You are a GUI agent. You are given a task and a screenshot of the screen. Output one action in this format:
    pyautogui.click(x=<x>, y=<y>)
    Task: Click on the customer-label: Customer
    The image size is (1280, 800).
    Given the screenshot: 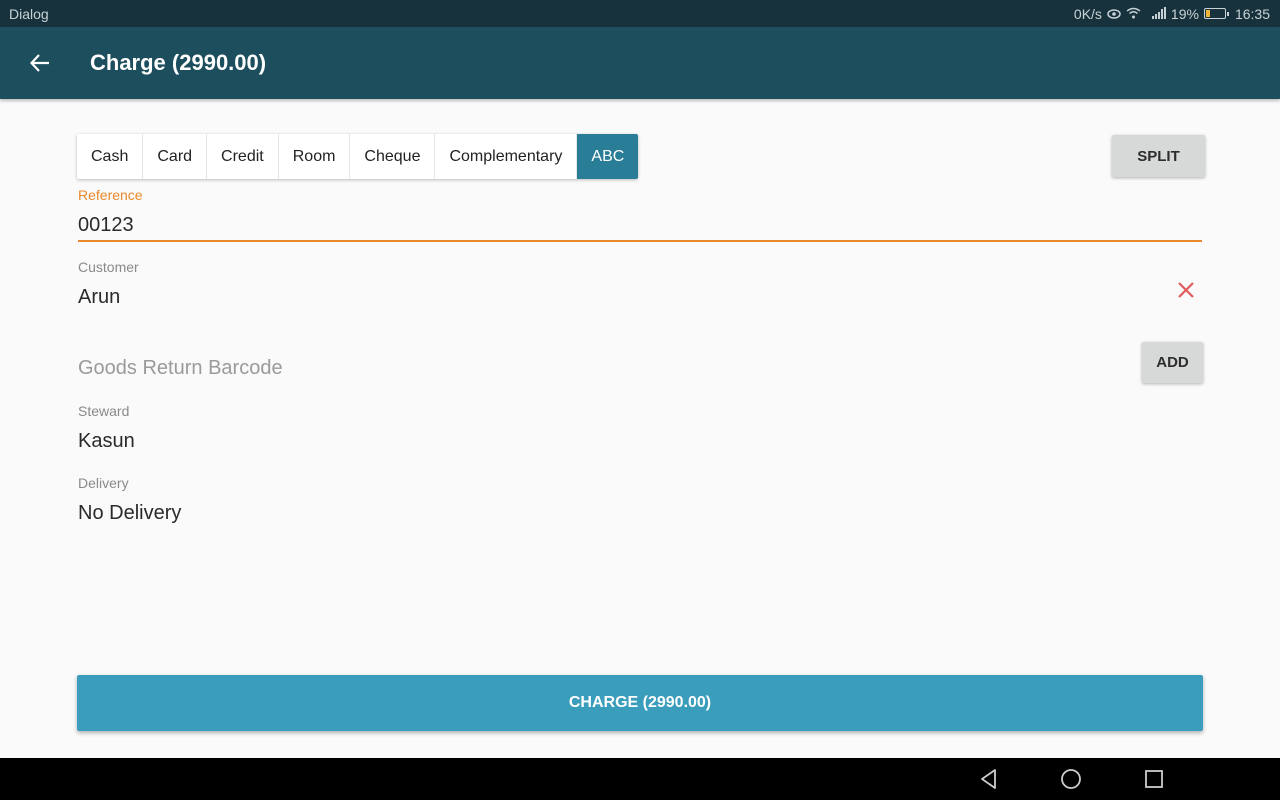 What is the action you would take?
    pyautogui.click(x=108, y=267)
    